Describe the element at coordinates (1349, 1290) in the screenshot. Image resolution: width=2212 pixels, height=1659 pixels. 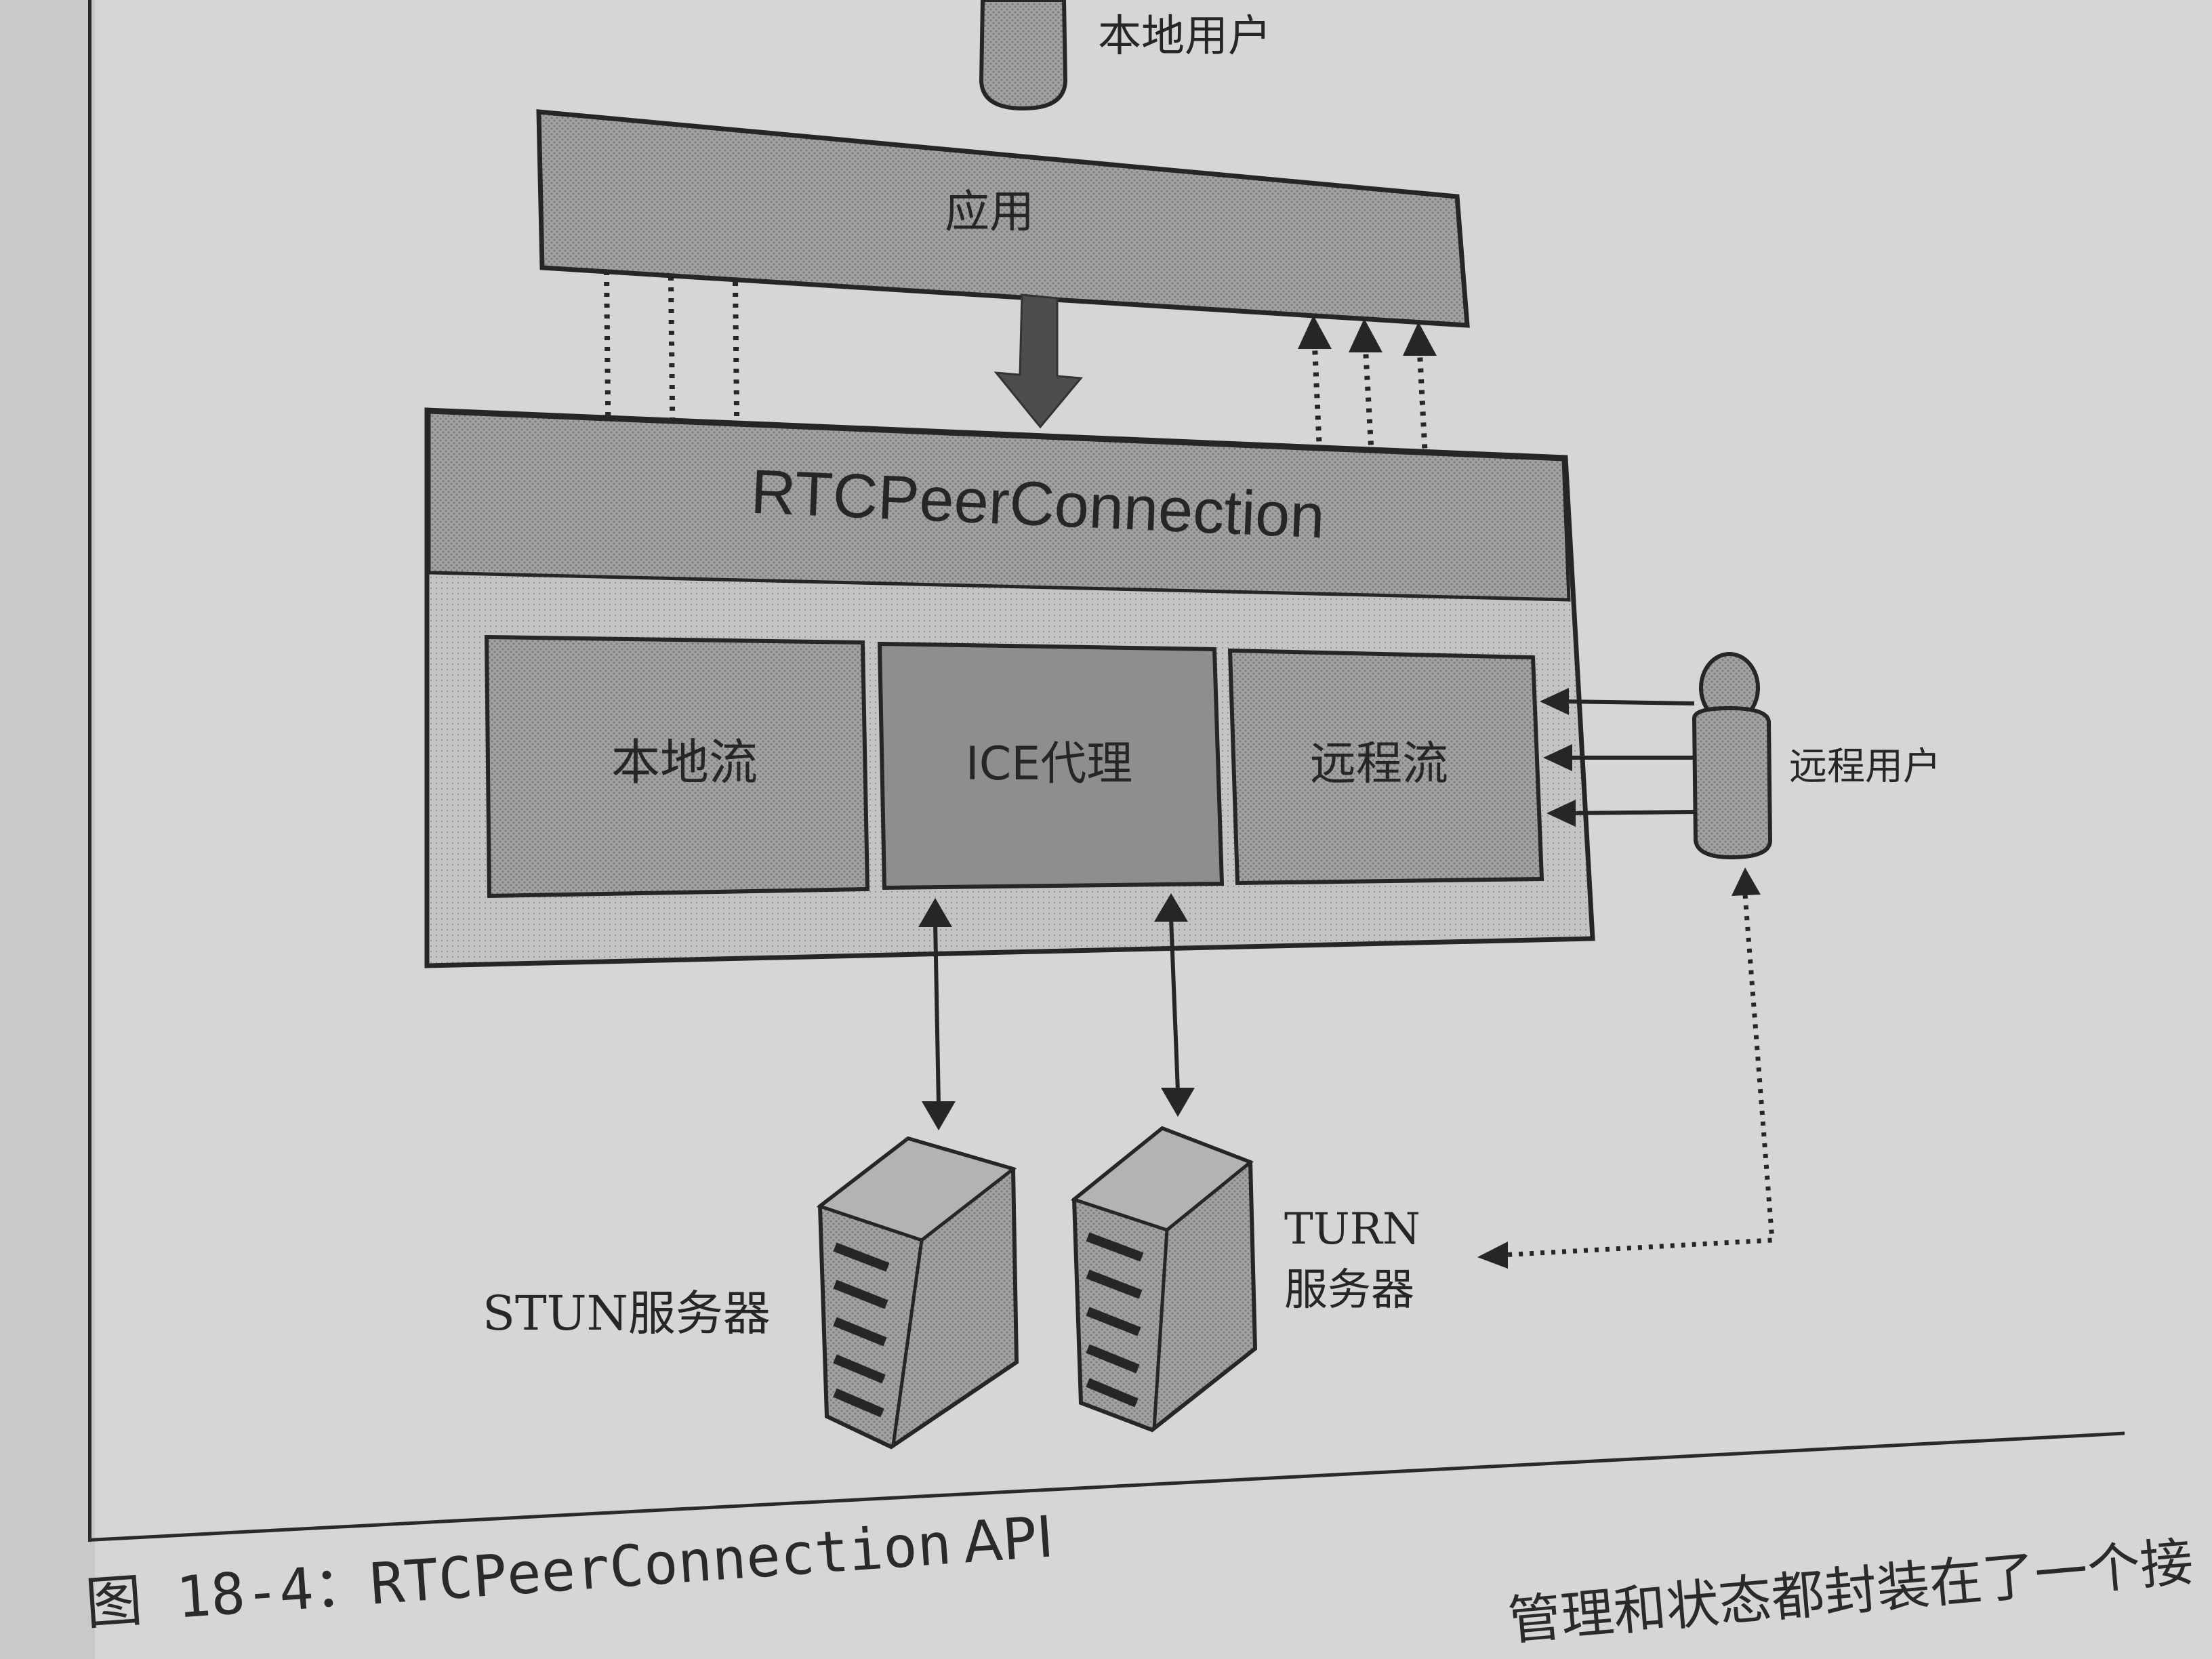
I see `turn-server-label-line2: 服务器` at that location.